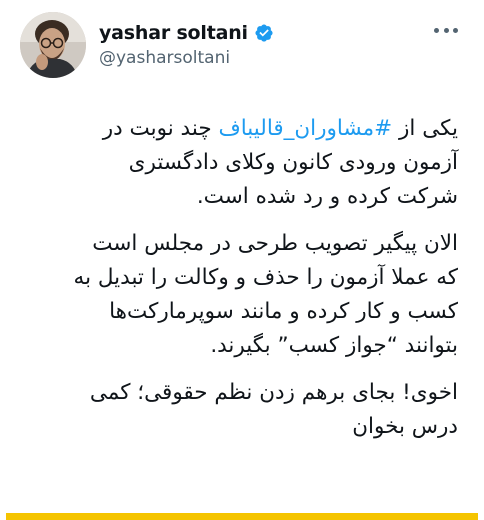  I want to click on text-line: درس بخوان, so click(405, 426).